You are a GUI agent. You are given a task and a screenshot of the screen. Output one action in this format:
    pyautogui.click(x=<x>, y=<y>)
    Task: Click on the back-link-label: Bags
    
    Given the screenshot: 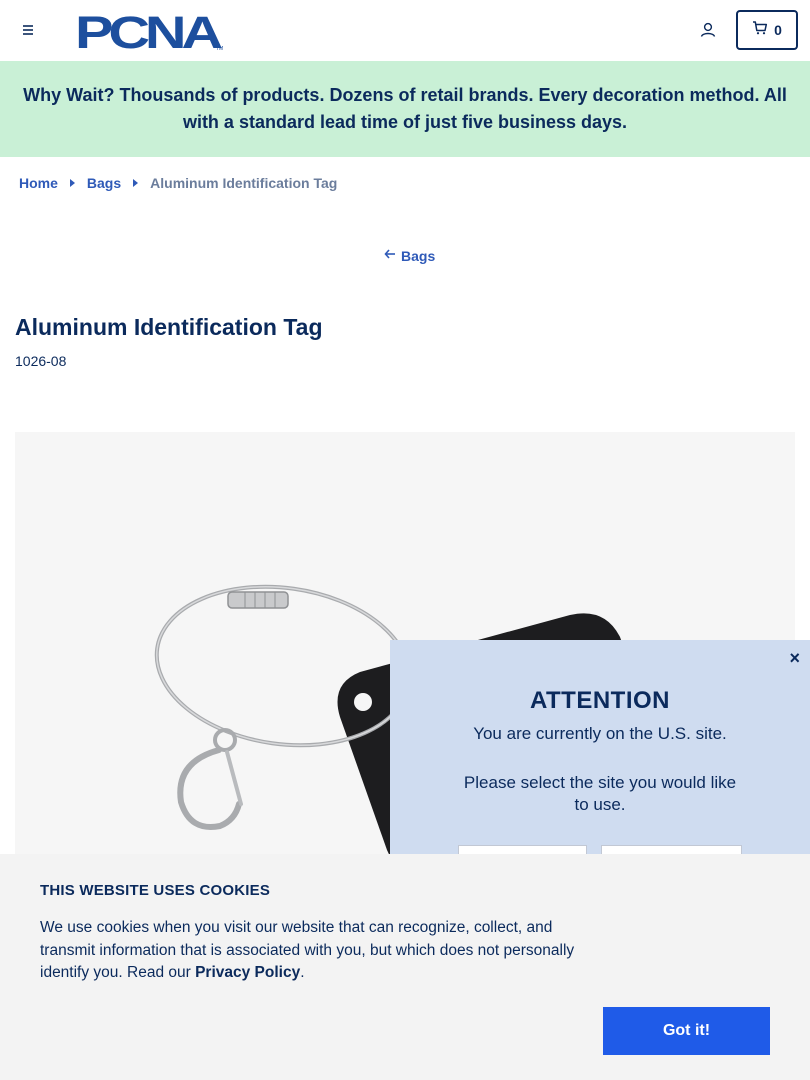 What is the action you would take?
    pyautogui.click(x=418, y=255)
    